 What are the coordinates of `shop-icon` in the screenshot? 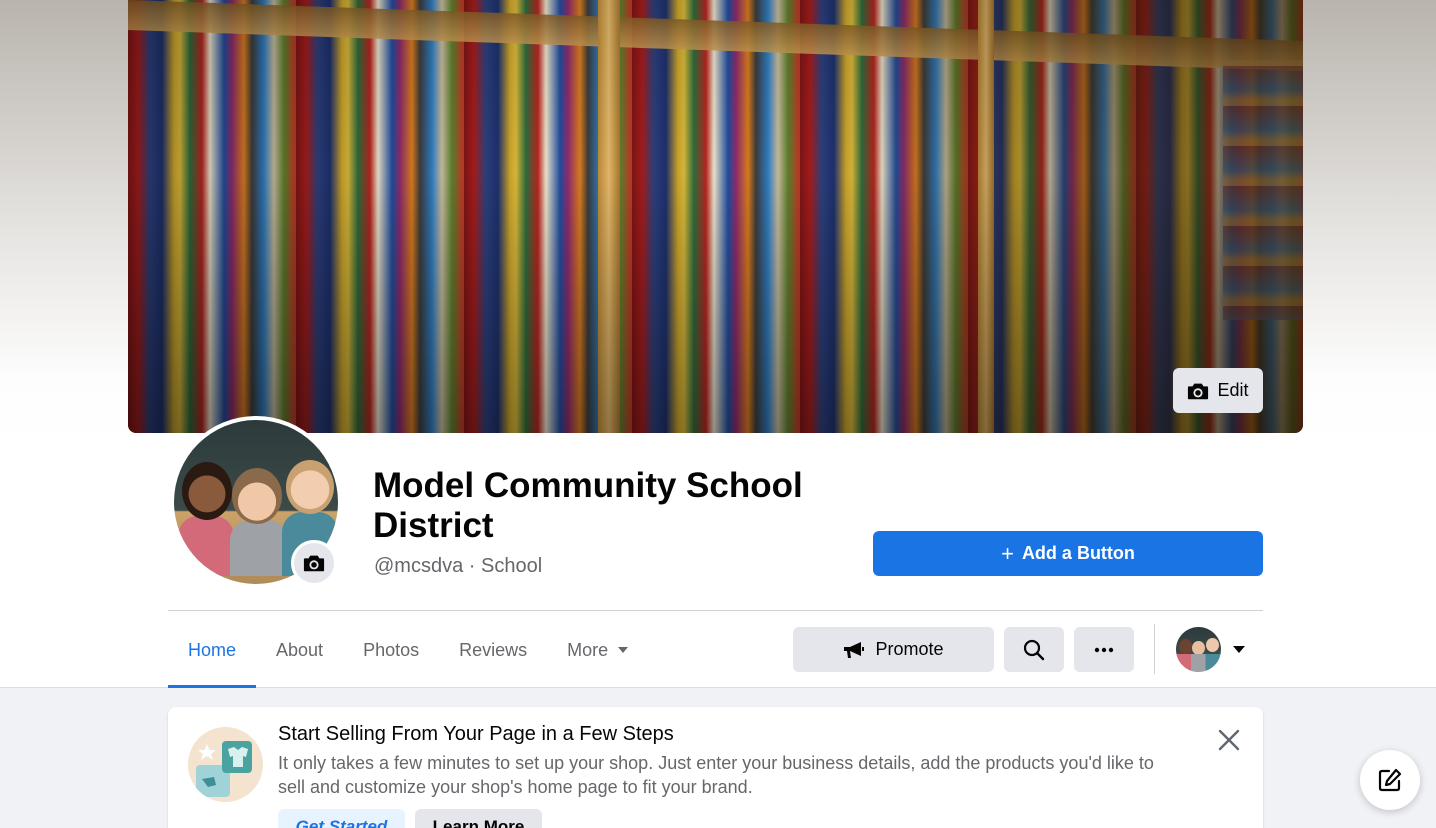 It's located at (225, 764).